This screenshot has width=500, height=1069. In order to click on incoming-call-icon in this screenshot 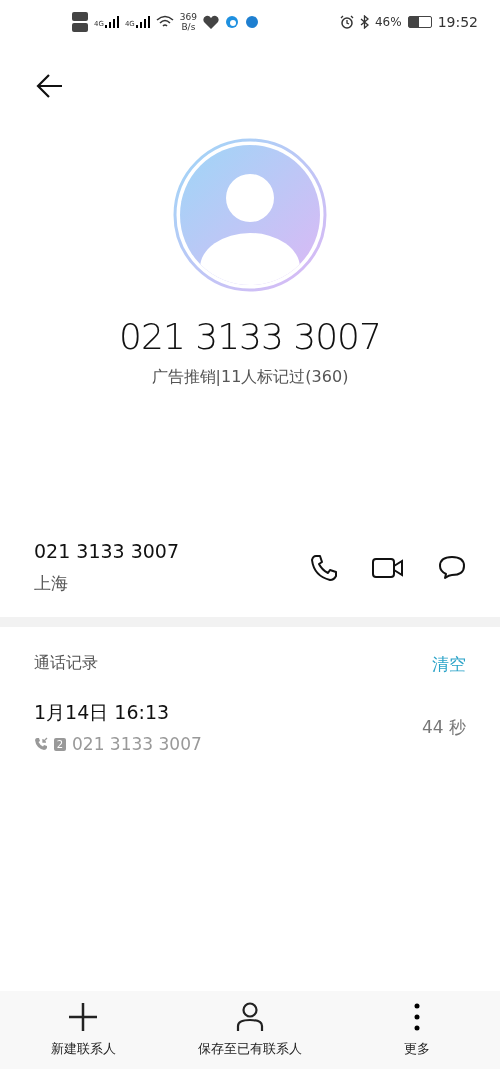, I will do `click(41, 744)`.